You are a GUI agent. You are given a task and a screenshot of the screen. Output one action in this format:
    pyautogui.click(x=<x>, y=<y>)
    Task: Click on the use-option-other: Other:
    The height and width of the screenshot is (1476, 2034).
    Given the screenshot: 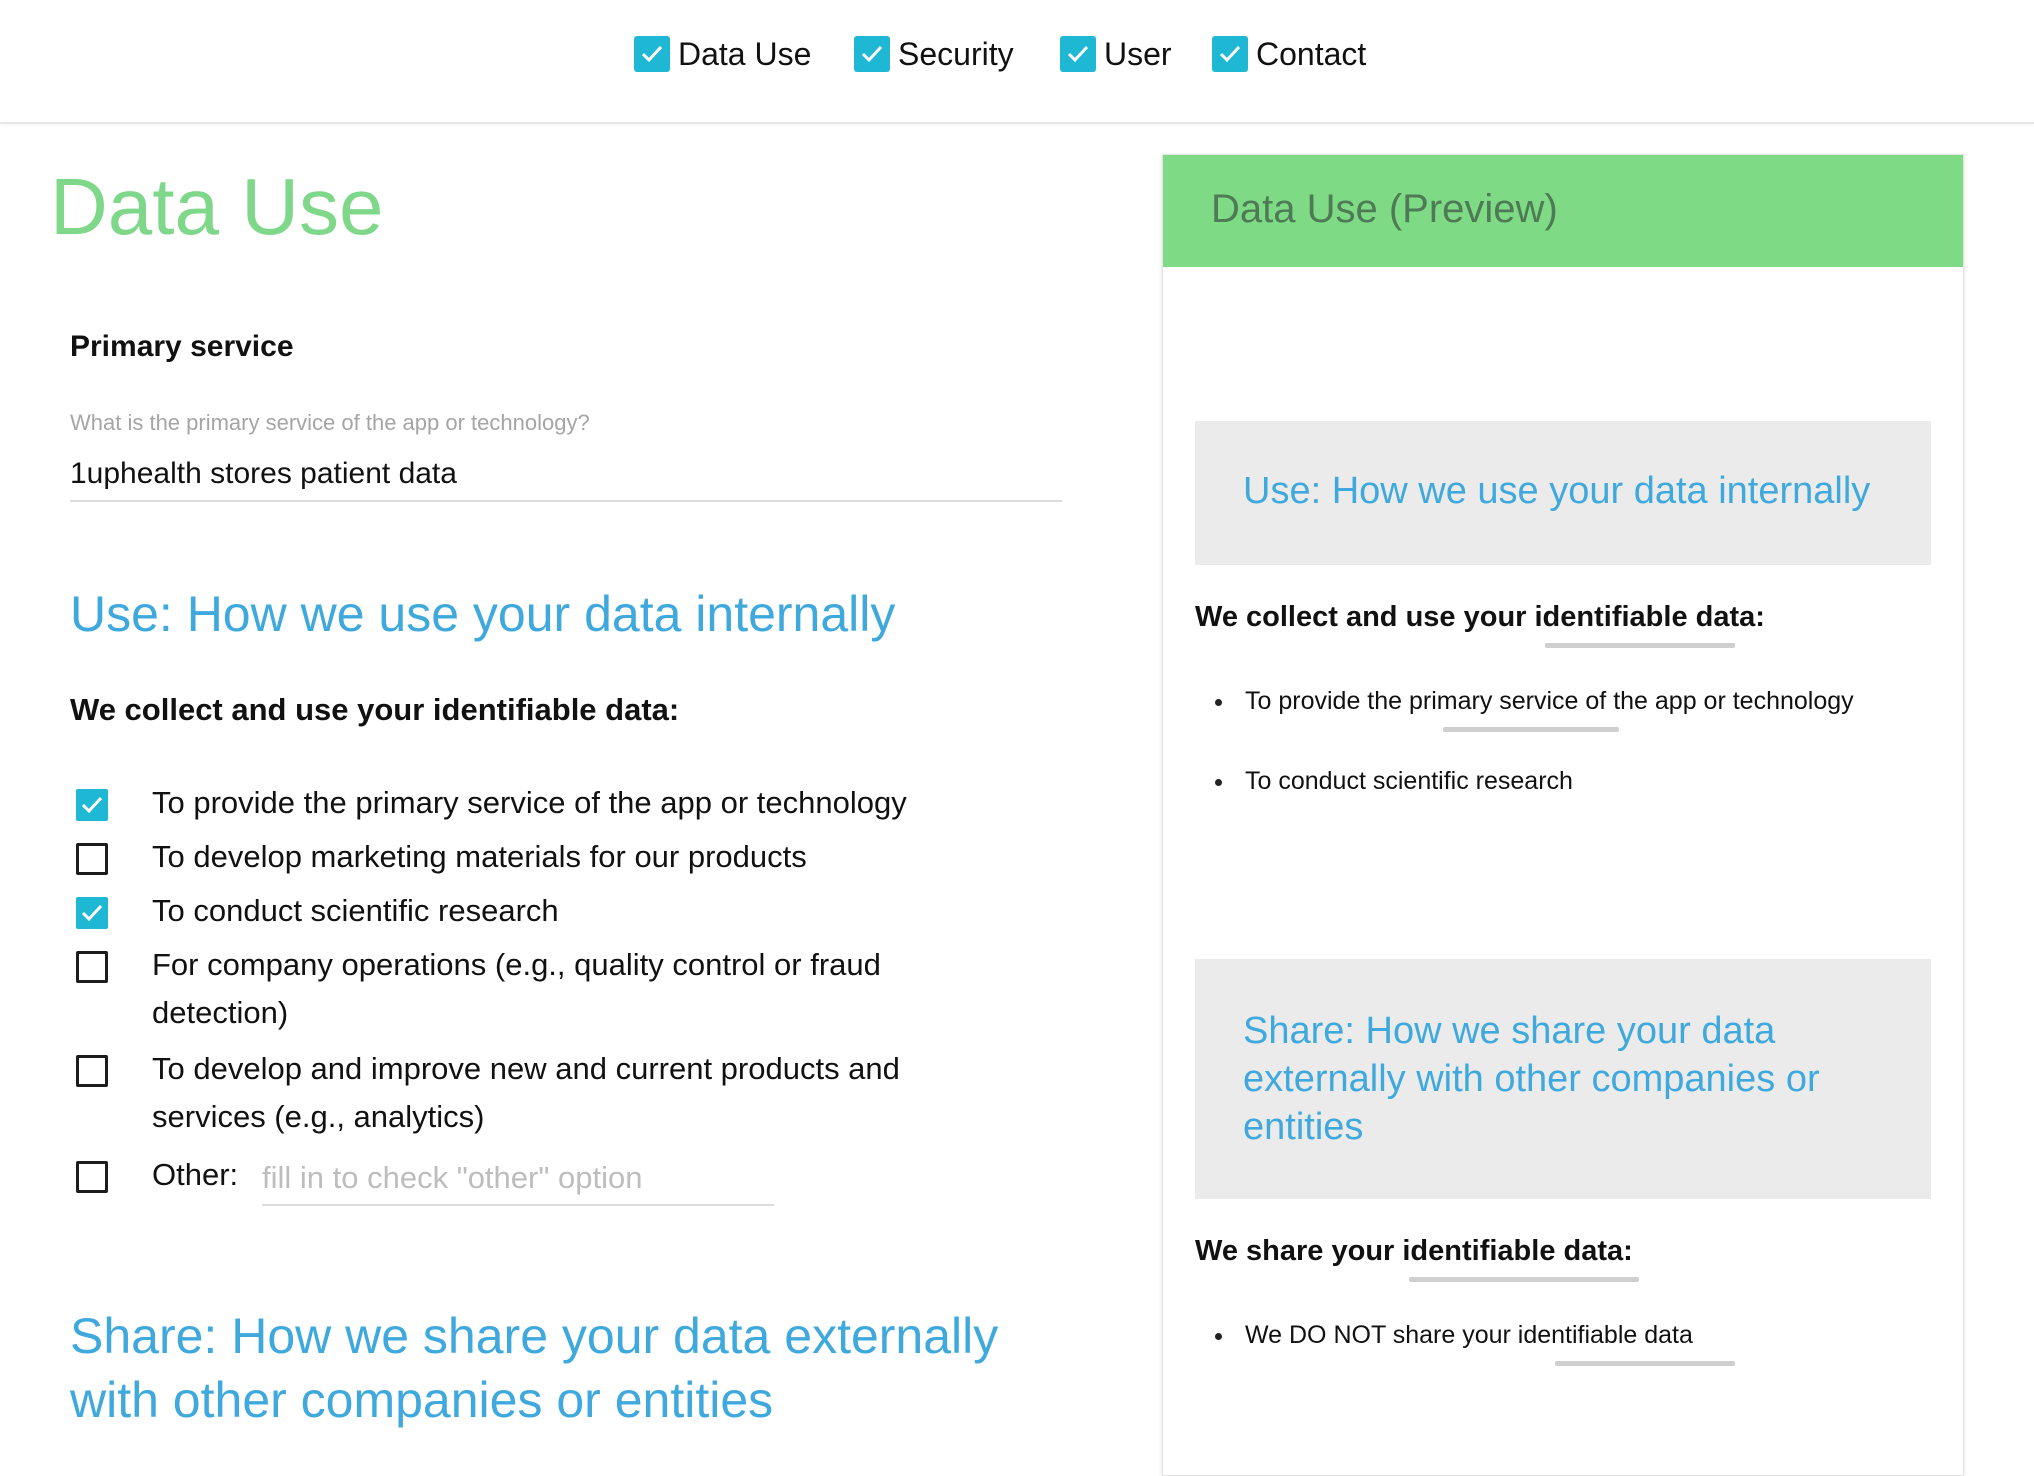 What is the action you would take?
    pyautogui.click(x=164, y=1178)
    